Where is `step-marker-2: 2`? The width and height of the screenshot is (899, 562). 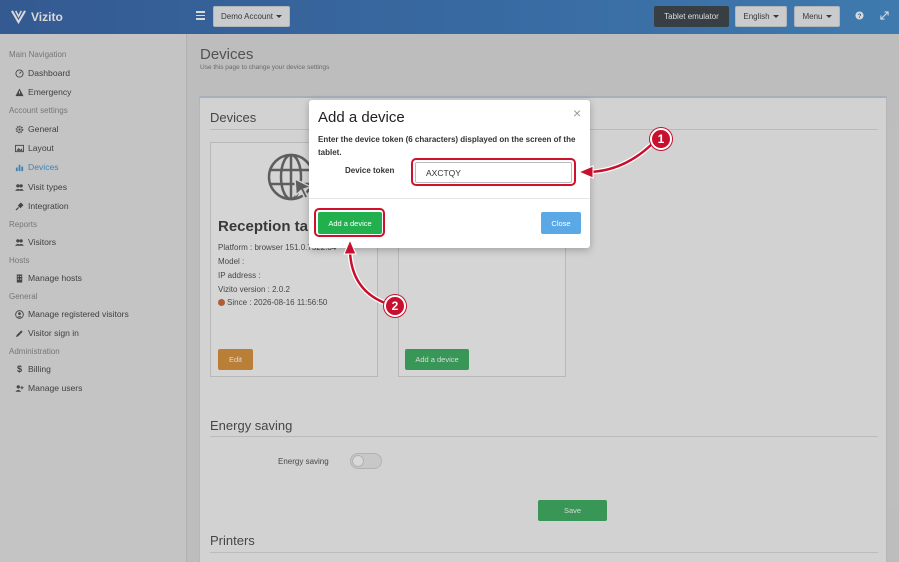
step-marker-2: 2 is located at coordinates (395, 306).